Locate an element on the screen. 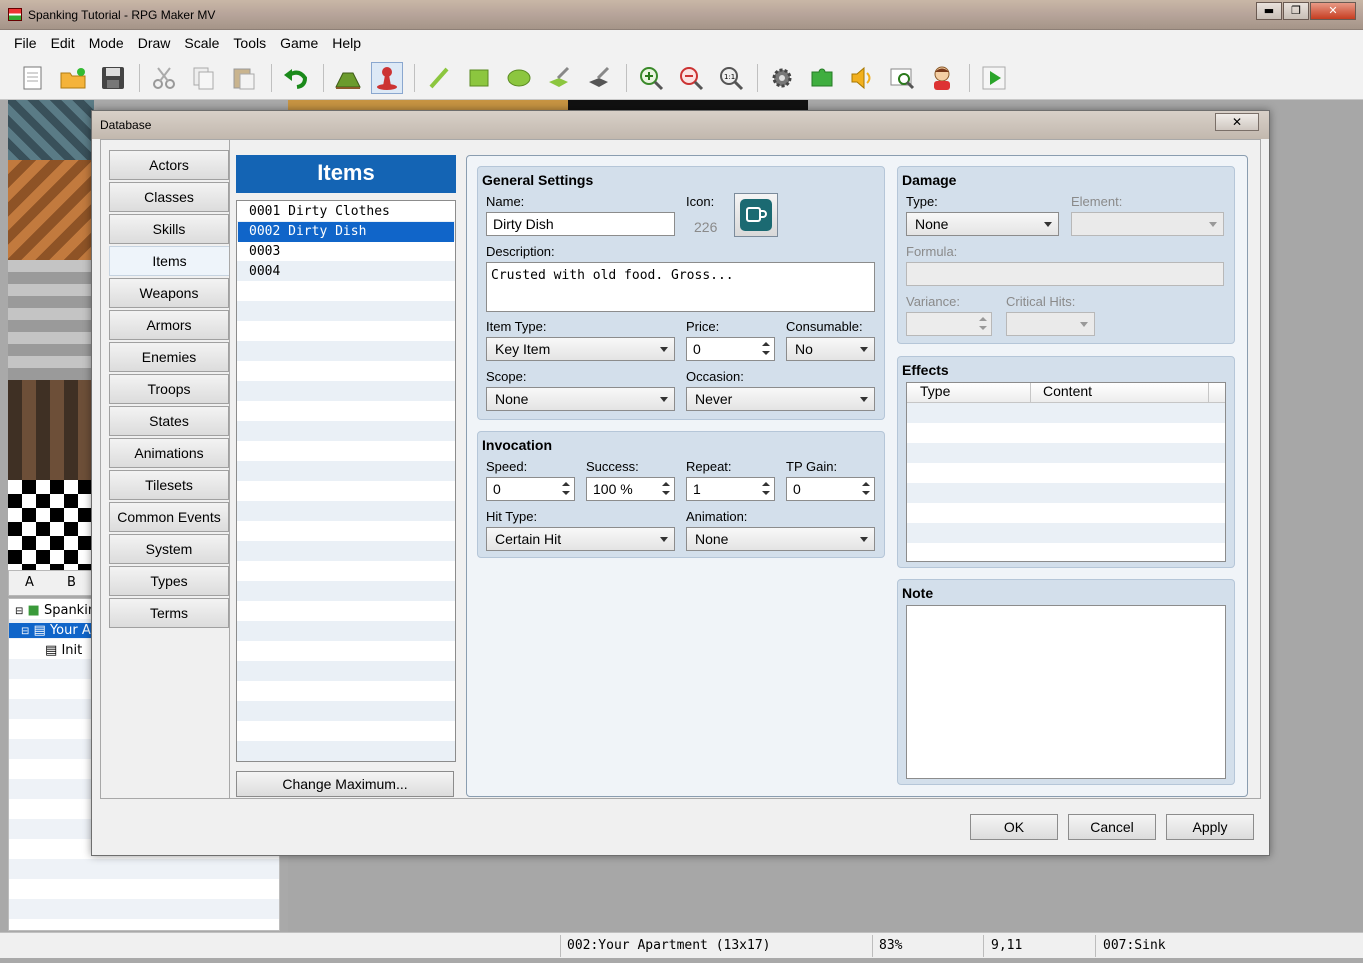  icon-picker is located at coordinates (756, 215).